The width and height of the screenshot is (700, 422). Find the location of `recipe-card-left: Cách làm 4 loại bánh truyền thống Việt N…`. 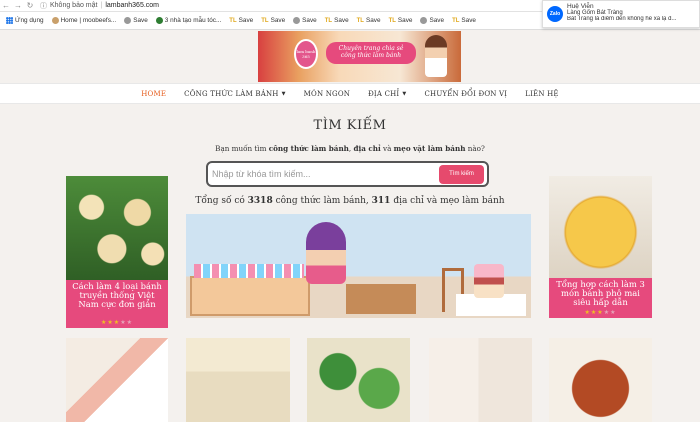

recipe-card-left: Cách làm 4 loại bánh truyền thống Việt N… is located at coordinates (117, 252).